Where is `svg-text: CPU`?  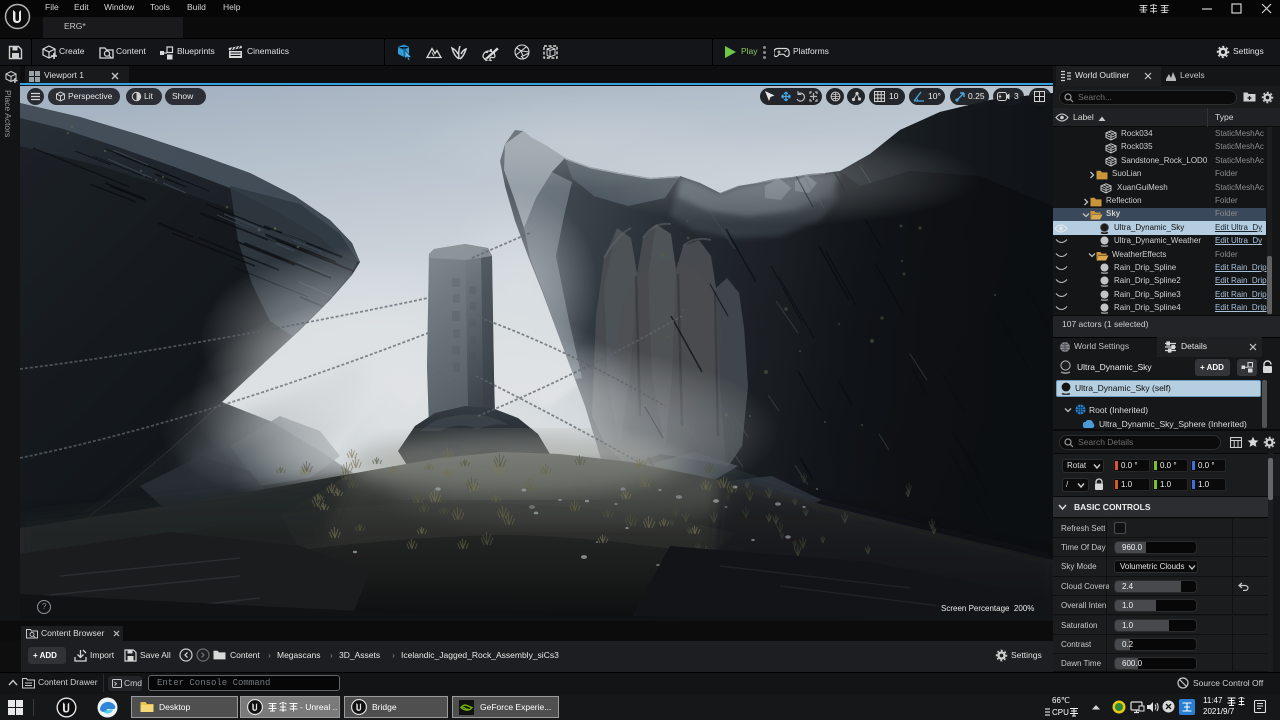 svg-text: CPU is located at coordinates (1060, 712).